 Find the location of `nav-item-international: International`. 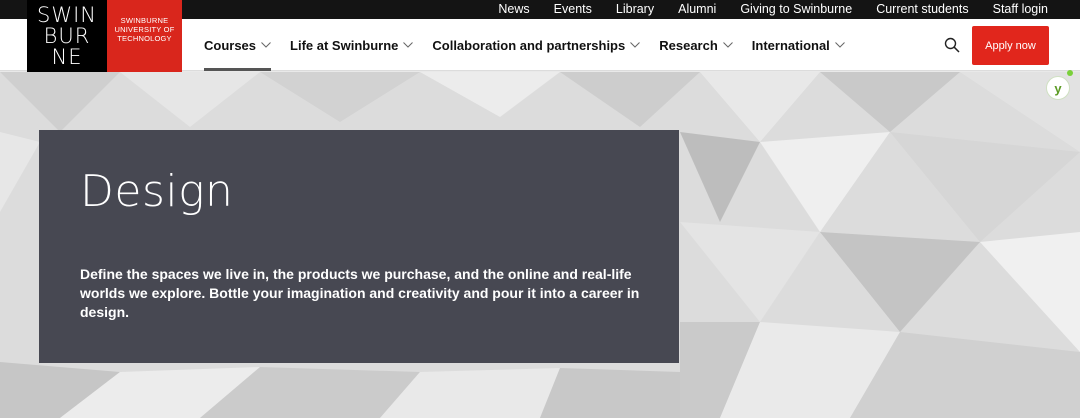

nav-item-international: International is located at coordinates (798, 45).